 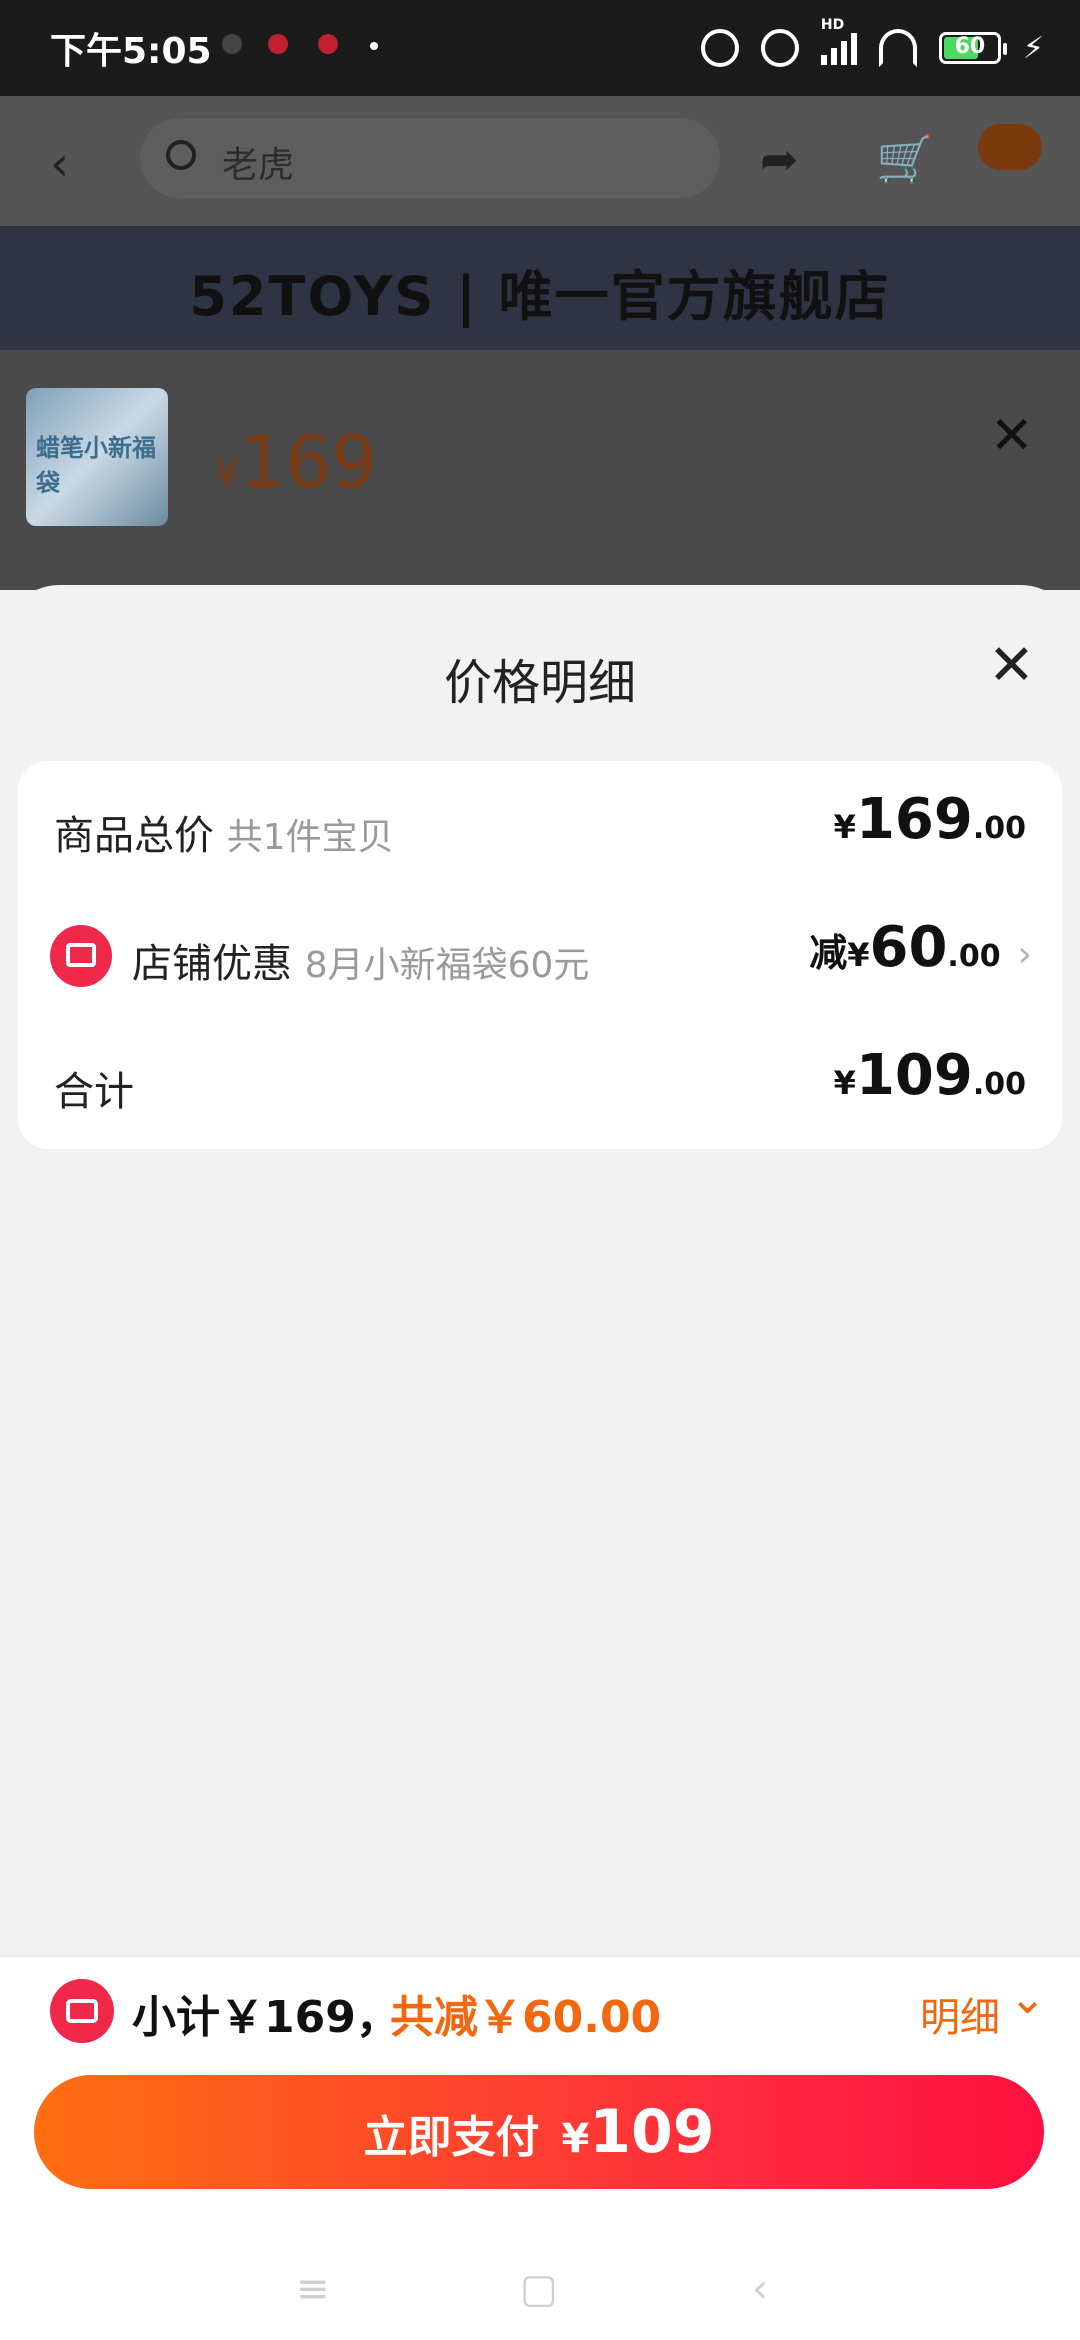 I want to click on status-bar: 下午5:05 HD 60 ⚡, so click(x=540, y=48).